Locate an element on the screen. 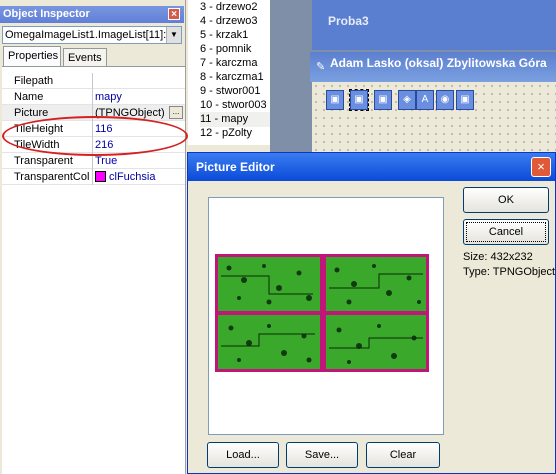 The height and width of the screenshot is (474, 556). component-selector-value: OmegaImageList1.ImageList[11]: is located at coordinates (86, 35).